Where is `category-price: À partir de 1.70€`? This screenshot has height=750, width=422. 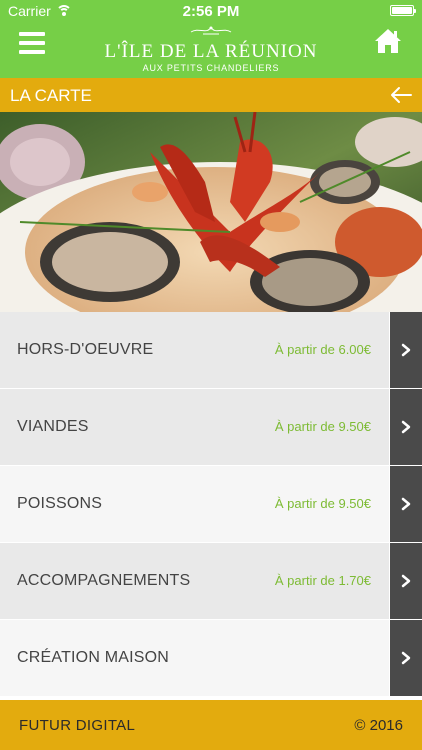 category-price: À partir de 1.70€ is located at coordinates (322, 580).